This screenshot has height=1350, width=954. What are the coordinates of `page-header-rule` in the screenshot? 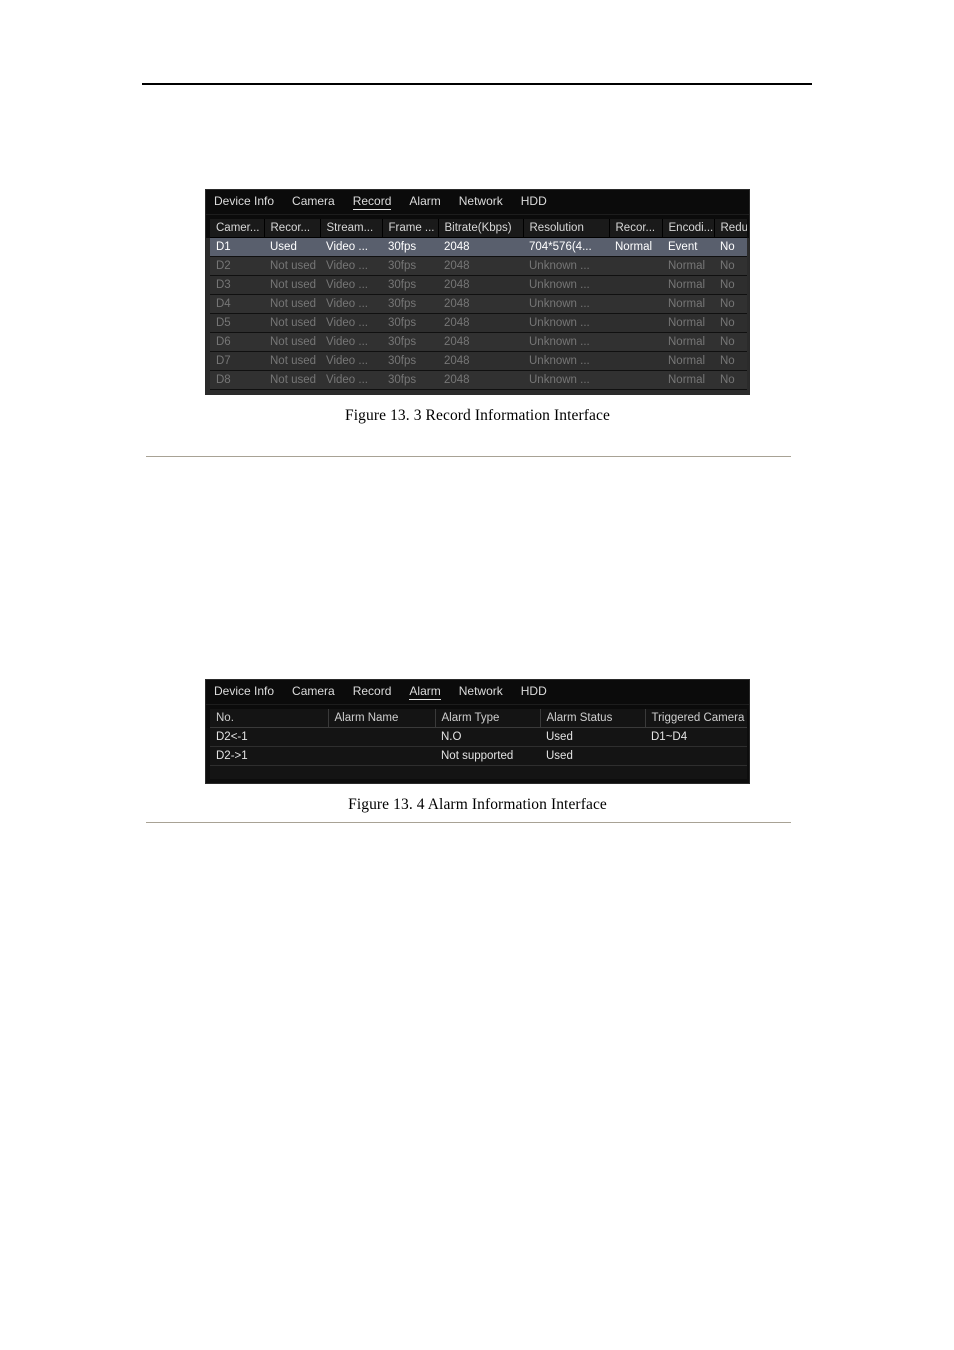 It's located at (477, 84).